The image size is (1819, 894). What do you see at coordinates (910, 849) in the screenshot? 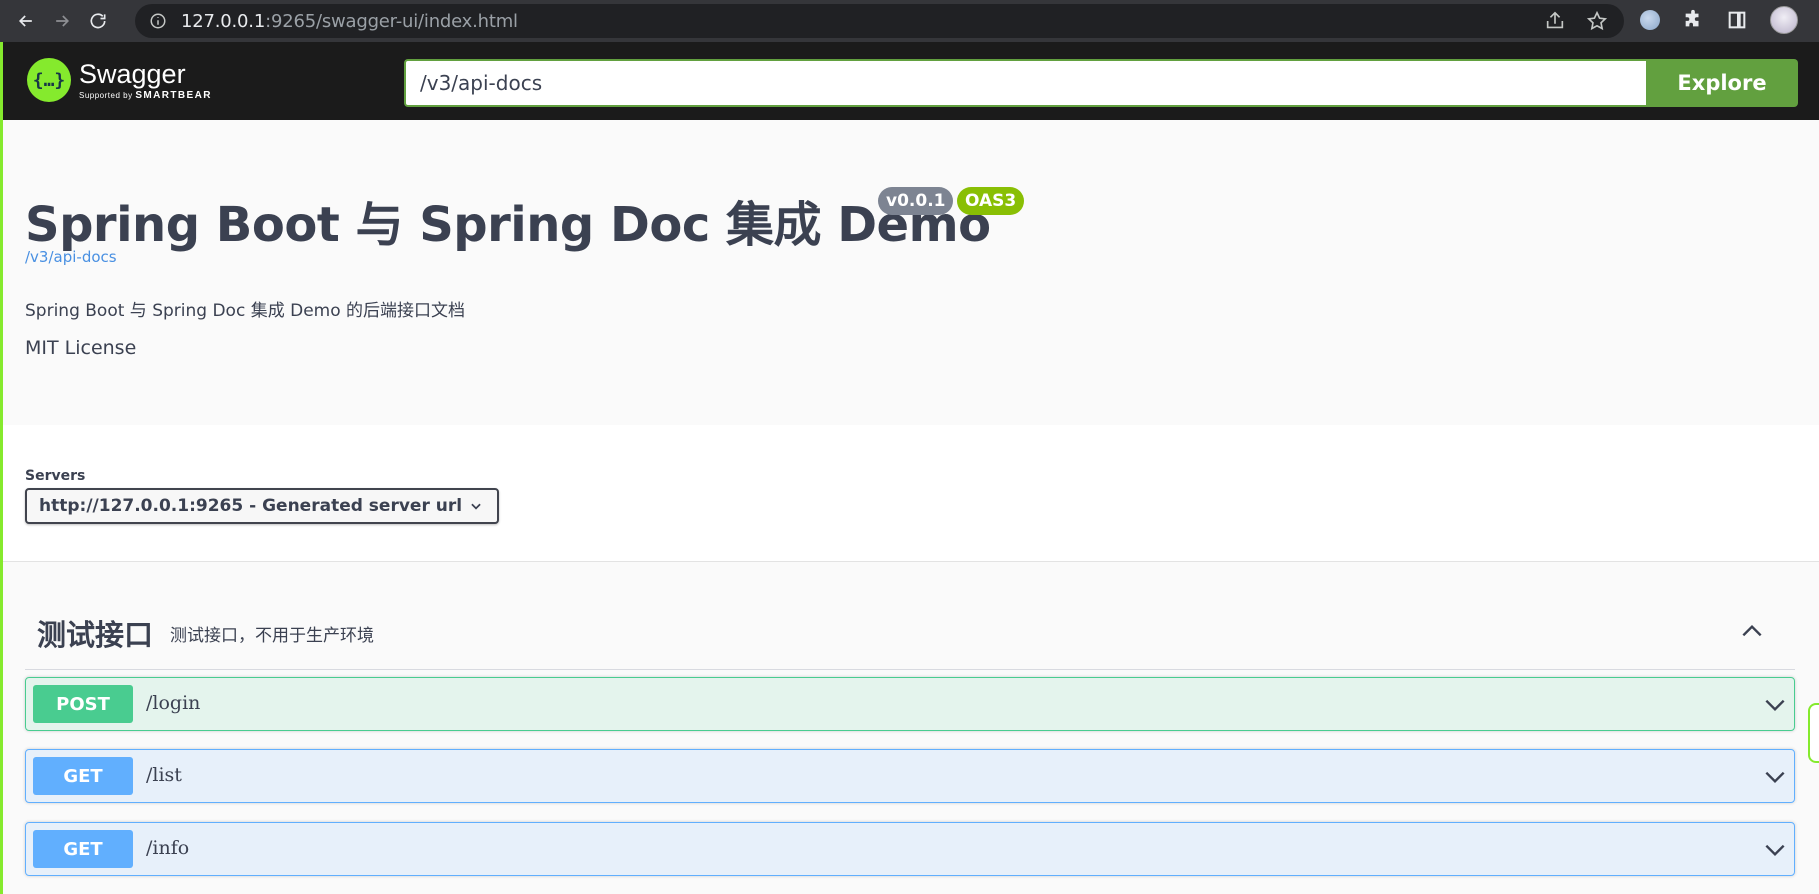
I see `operation-get-info: GET /info` at bounding box center [910, 849].